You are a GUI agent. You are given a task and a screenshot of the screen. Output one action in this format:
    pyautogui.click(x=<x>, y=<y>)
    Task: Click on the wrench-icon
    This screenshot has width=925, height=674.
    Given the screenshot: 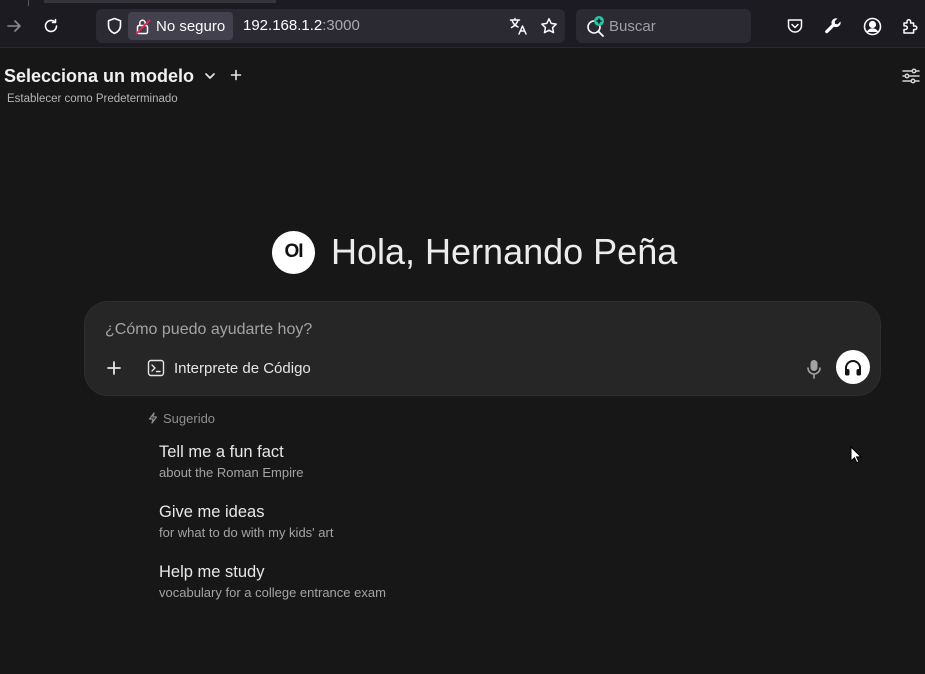 What is the action you would take?
    pyautogui.click(x=833, y=26)
    